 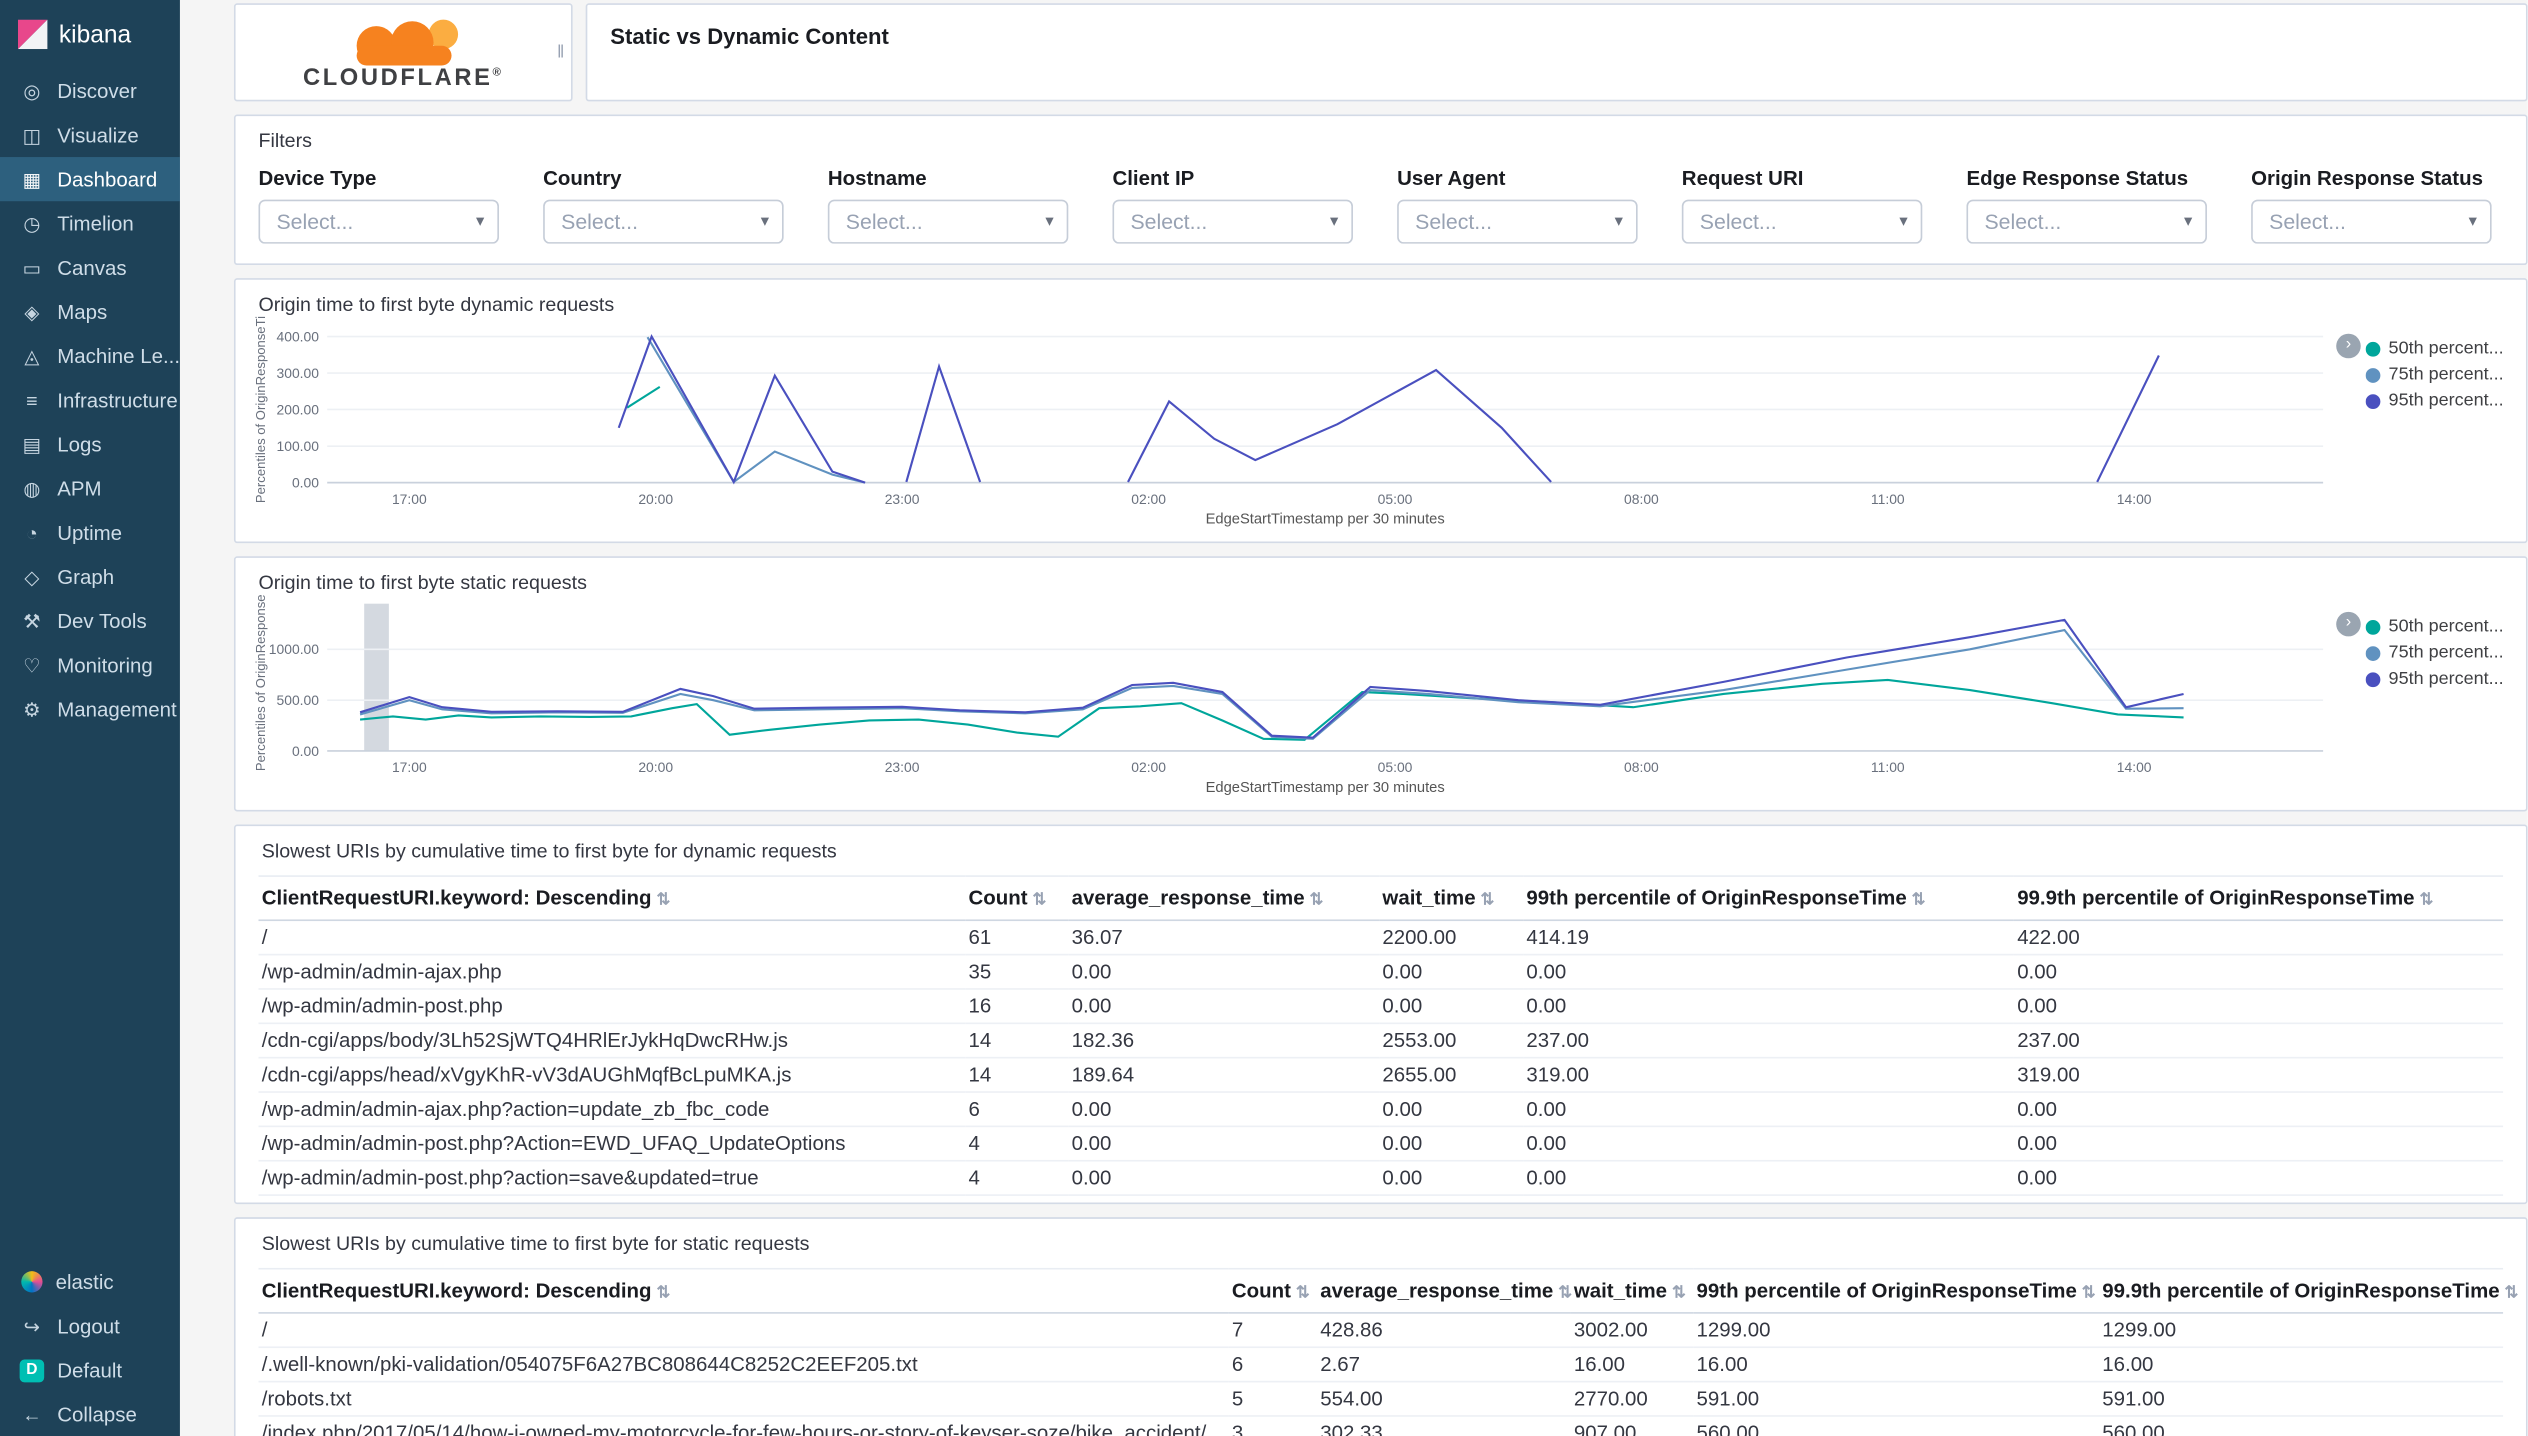 I want to click on sidebar-item: ▭ Canvas, so click(x=90, y=267).